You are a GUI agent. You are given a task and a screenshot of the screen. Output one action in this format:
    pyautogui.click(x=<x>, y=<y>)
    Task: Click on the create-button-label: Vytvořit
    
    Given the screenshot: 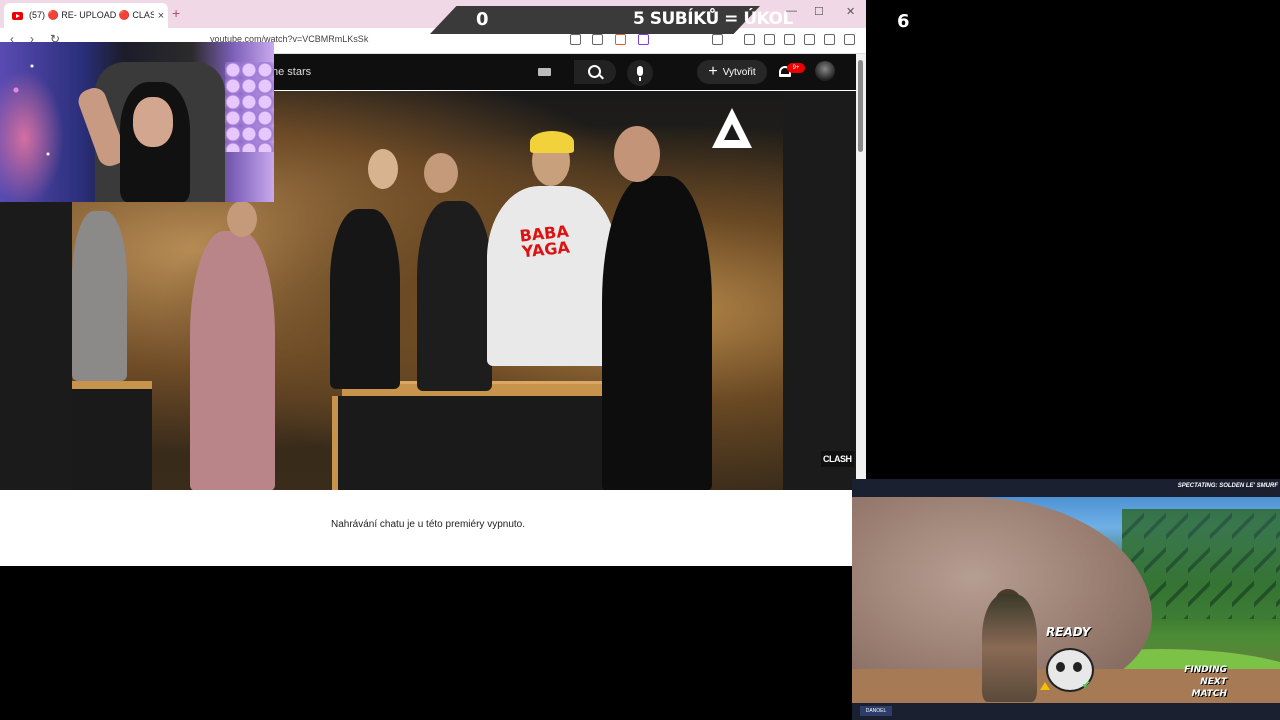 What is the action you would take?
    pyautogui.click(x=739, y=72)
    